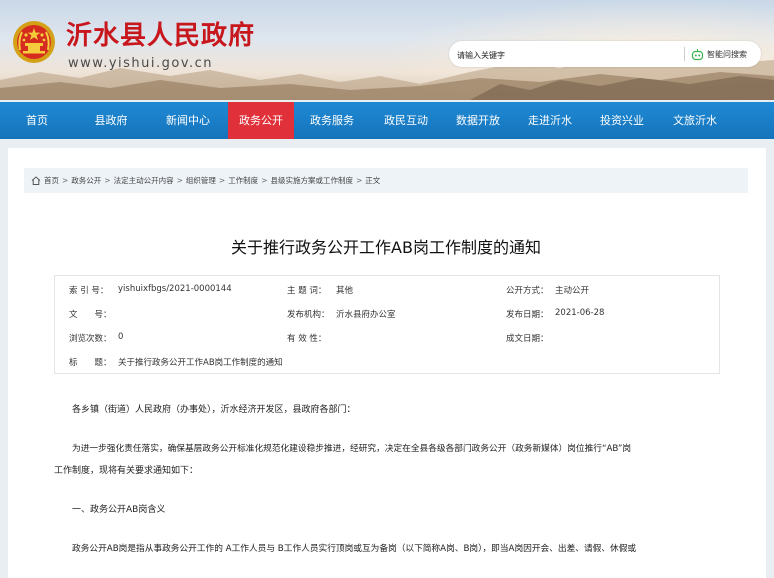 This screenshot has height=578, width=774. I want to click on search-divider, so click(684, 54).